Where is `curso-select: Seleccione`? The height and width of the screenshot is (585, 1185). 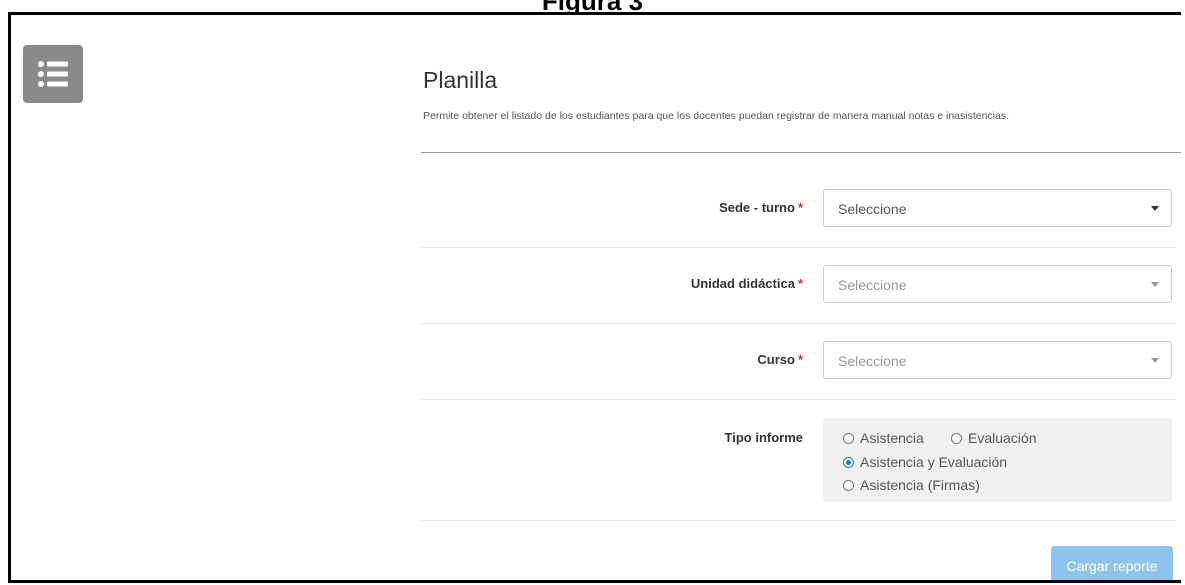 curso-select: Seleccione is located at coordinates (997, 360).